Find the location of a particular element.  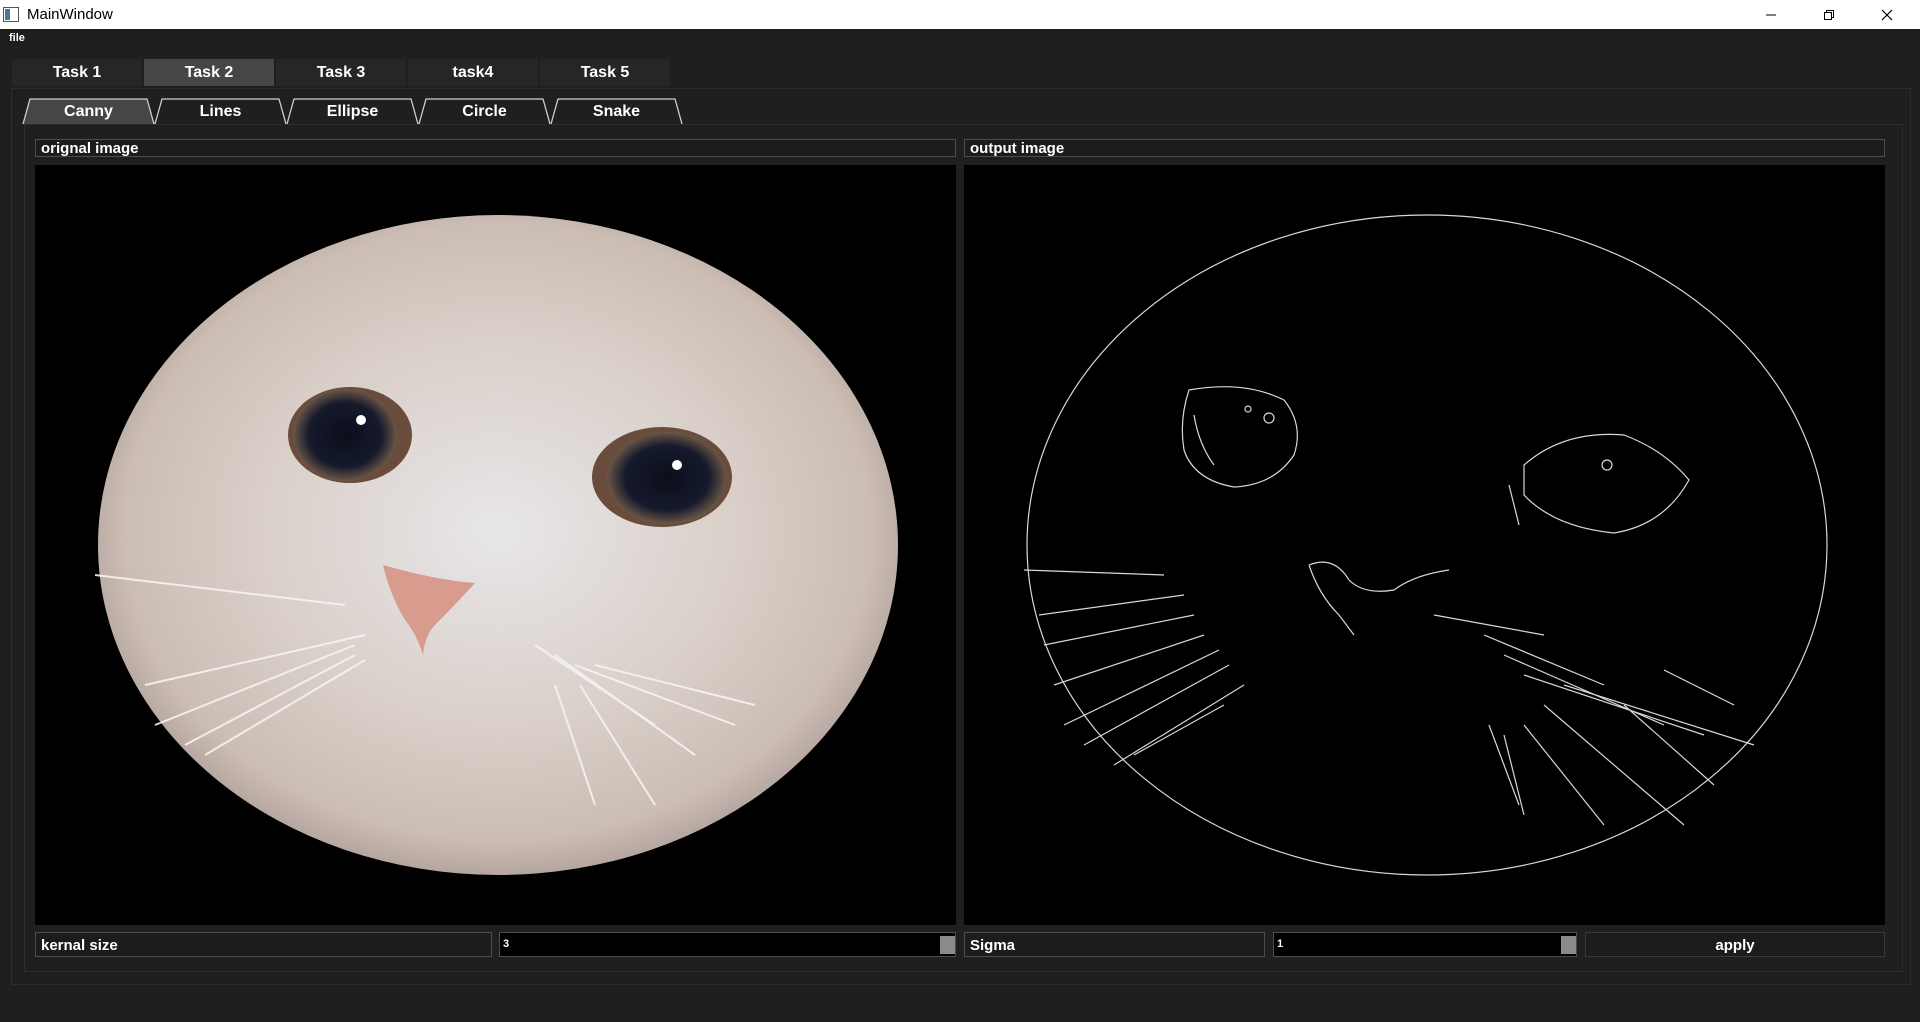

subtab-ellipse: Ellipse is located at coordinates (352, 112).